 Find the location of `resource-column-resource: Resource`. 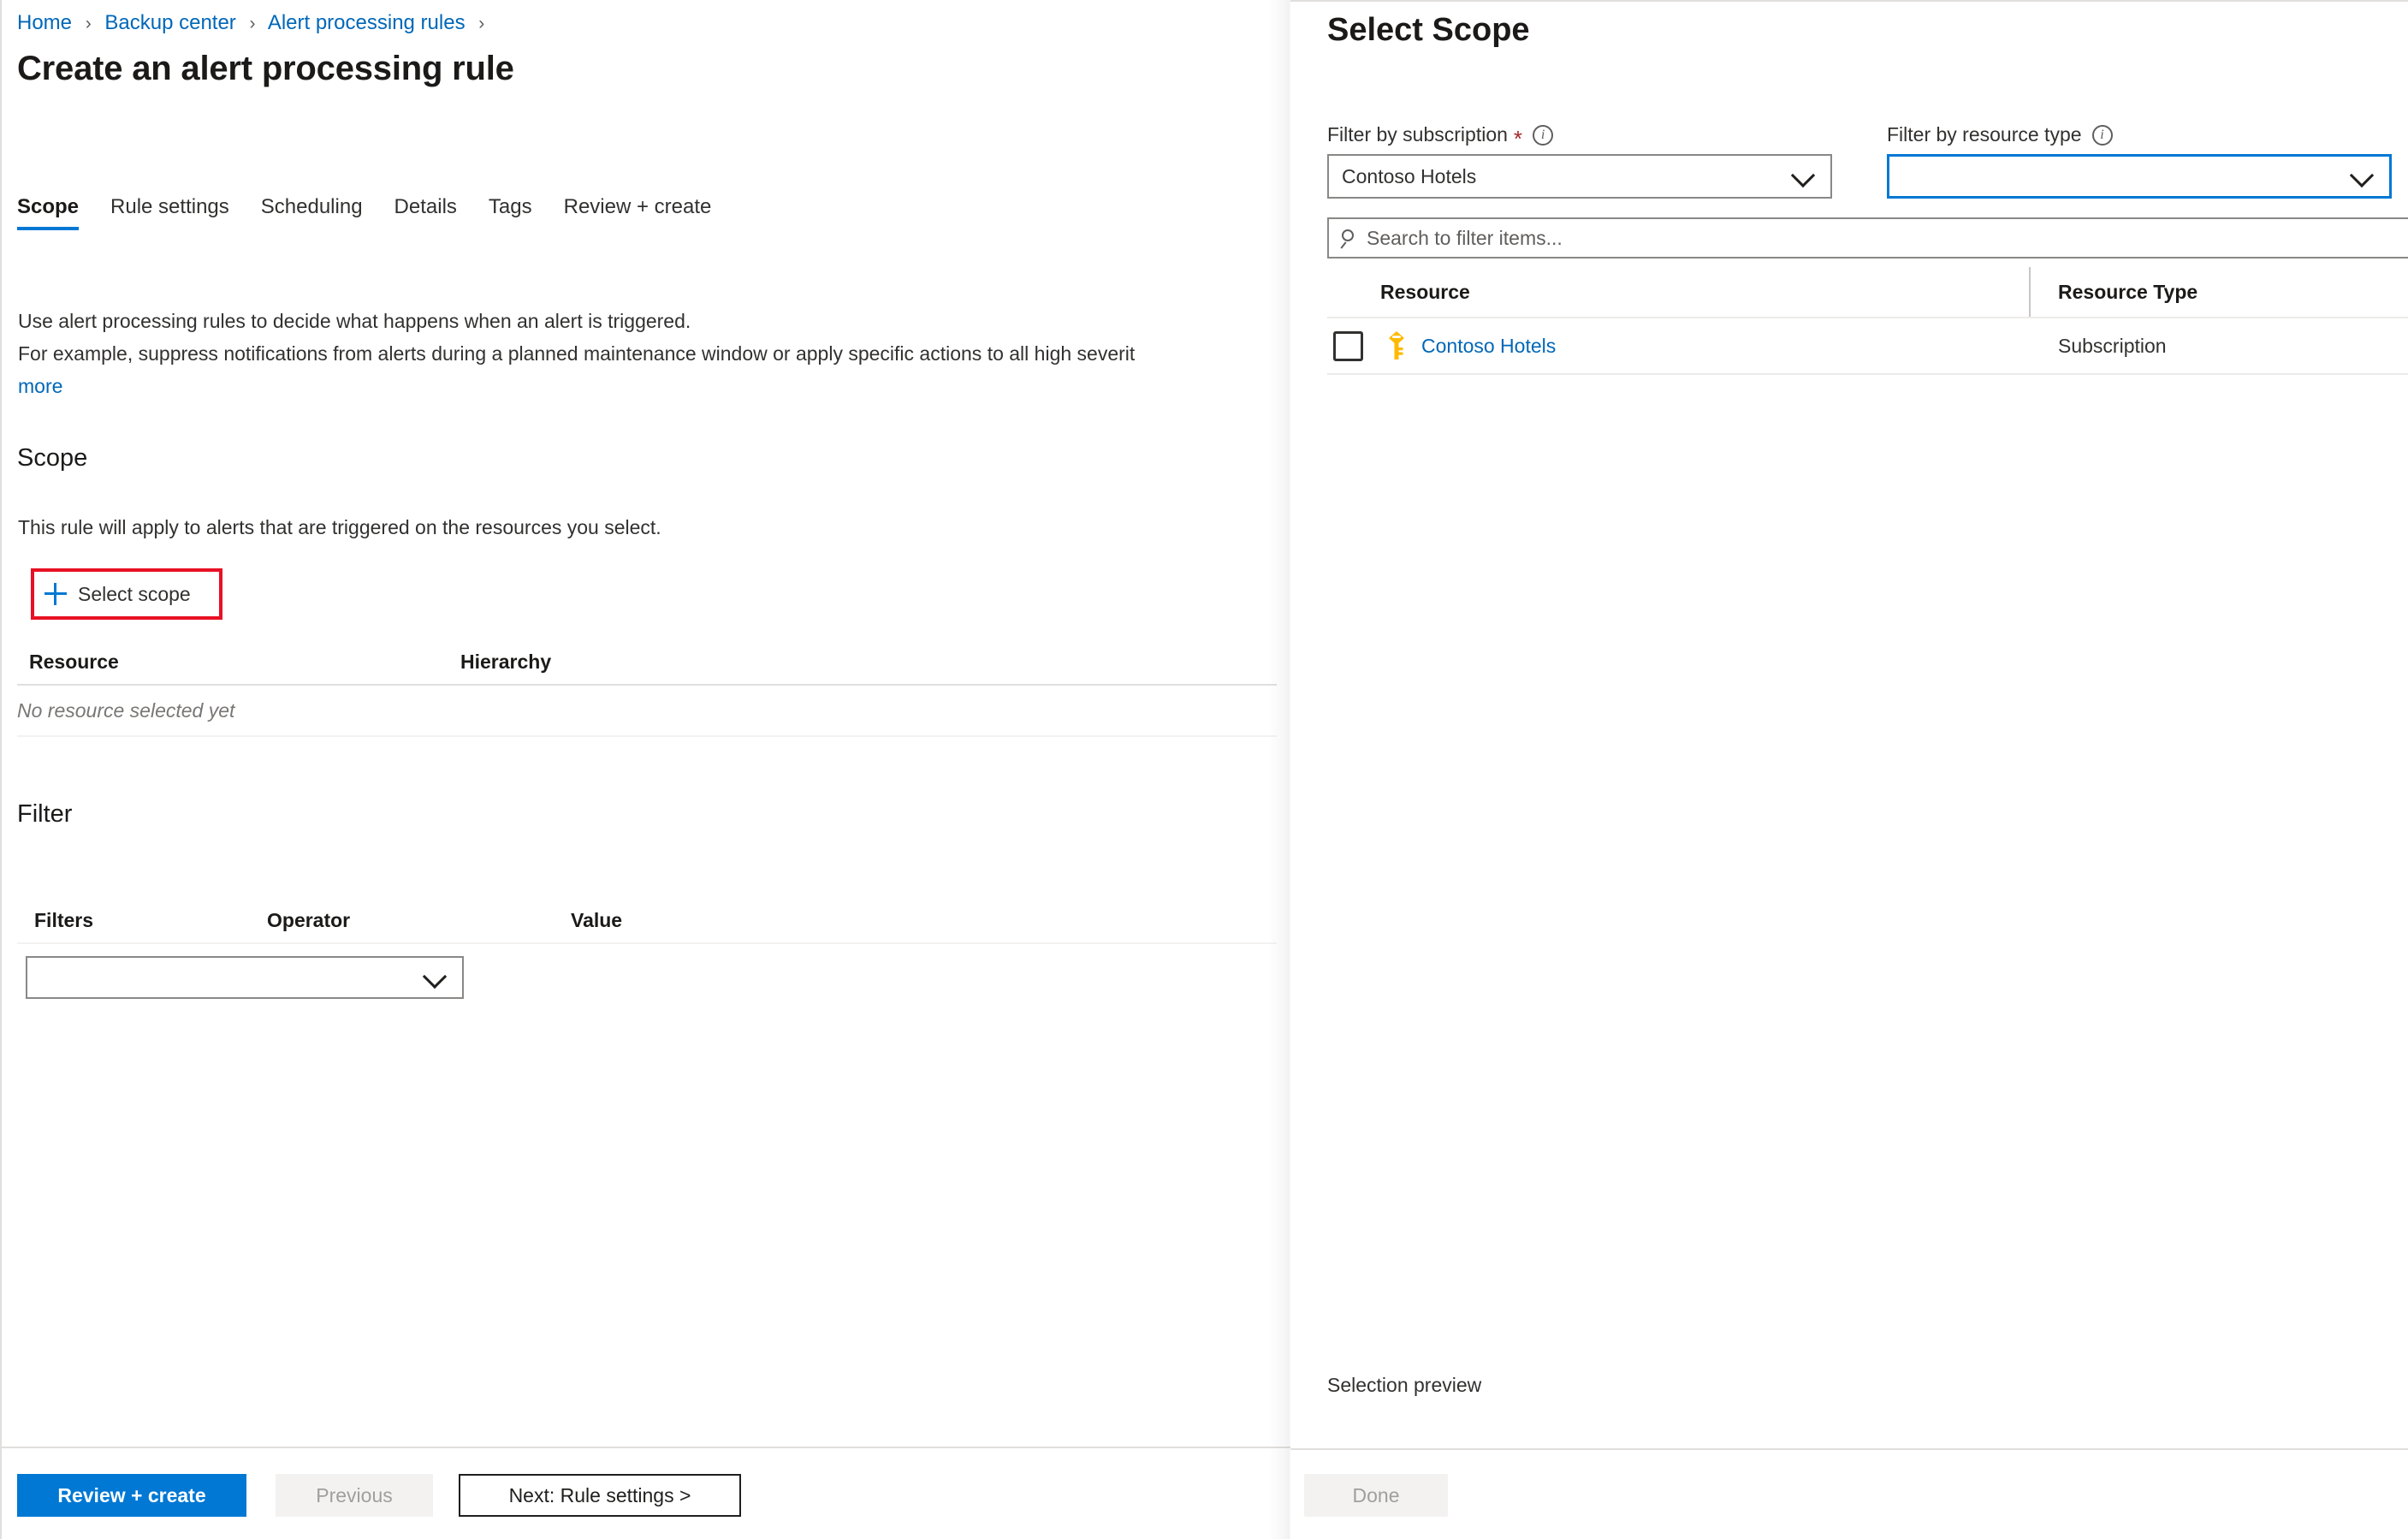

resource-column-resource: Resource is located at coordinates (1679, 292).